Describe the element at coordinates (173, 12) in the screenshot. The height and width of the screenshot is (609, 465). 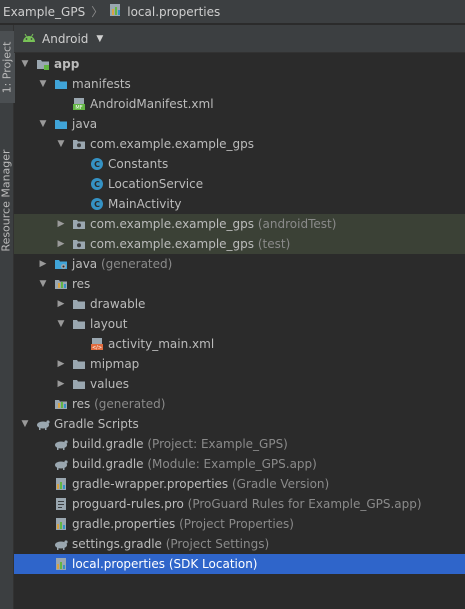
I see `breadcrumb-file: local.properties` at that location.